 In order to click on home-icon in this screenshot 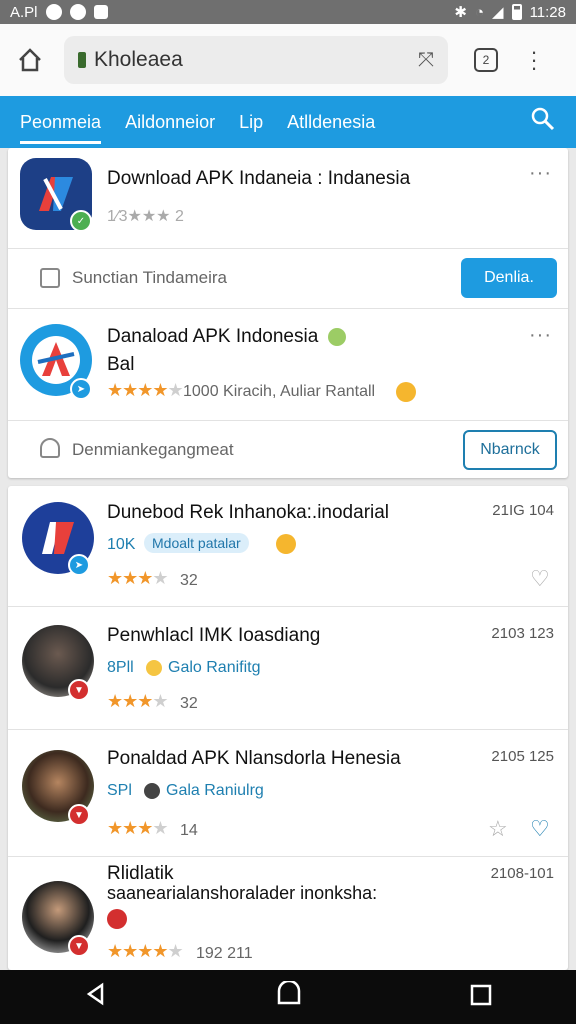, I will do `click(30, 60)`.